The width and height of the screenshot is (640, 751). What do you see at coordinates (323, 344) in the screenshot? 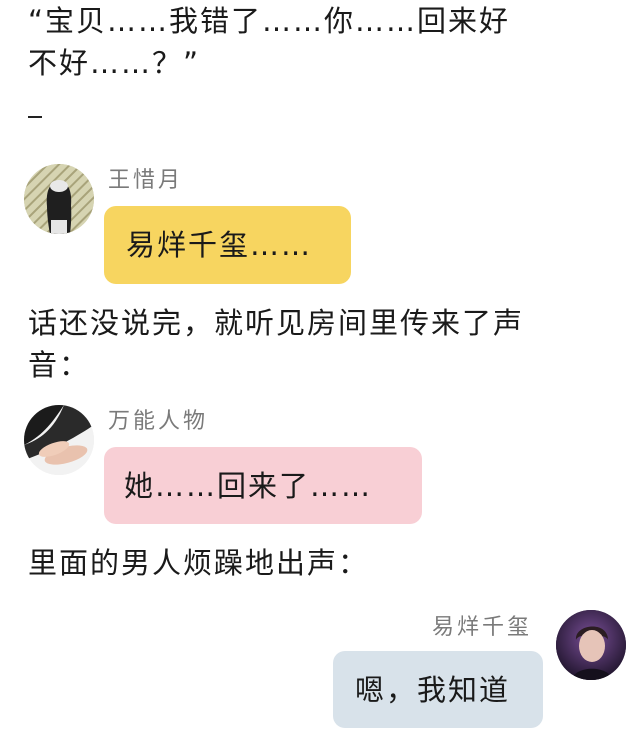
I see `story-paragraph-2: 话还没说完，就听见房间里传来了声 音：` at bounding box center [323, 344].